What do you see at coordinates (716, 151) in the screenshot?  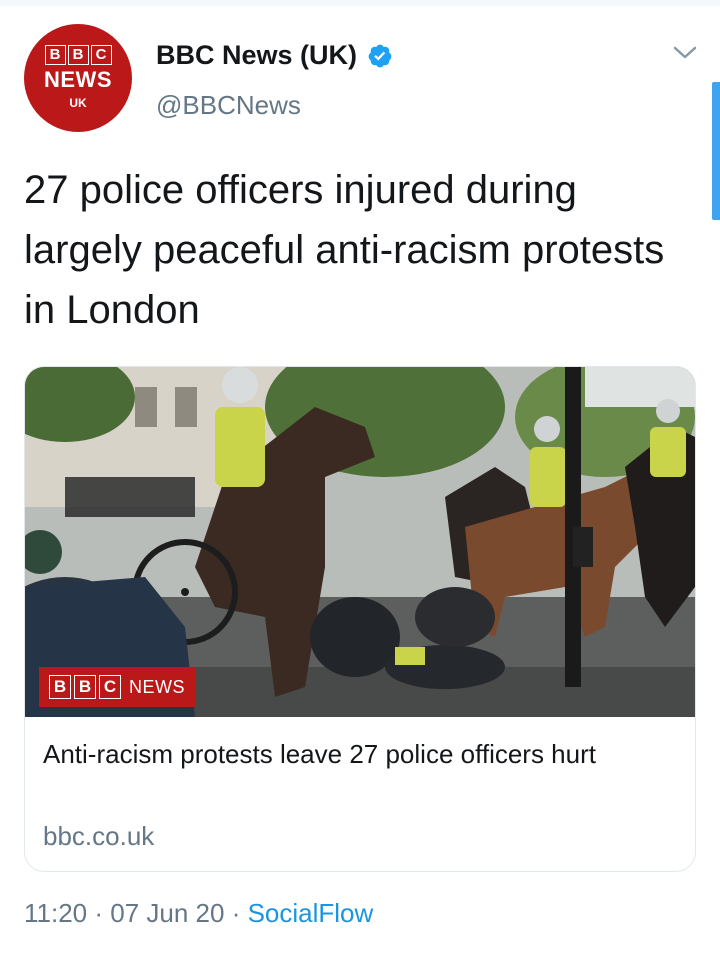 I see `scroll-indicator` at bounding box center [716, 151].